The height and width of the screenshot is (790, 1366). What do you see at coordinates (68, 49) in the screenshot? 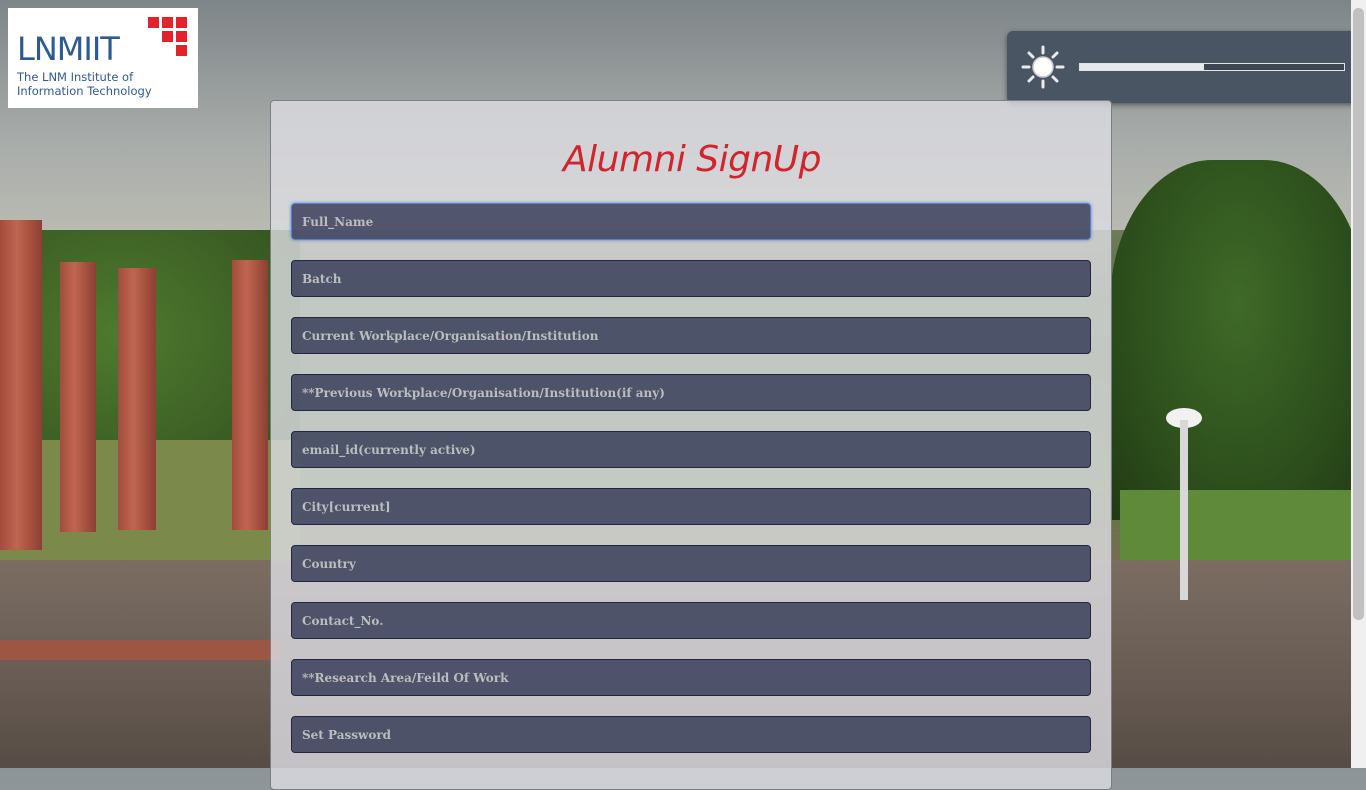
I see `logo-name: LNMIIT` at bounding box center [68, 49].